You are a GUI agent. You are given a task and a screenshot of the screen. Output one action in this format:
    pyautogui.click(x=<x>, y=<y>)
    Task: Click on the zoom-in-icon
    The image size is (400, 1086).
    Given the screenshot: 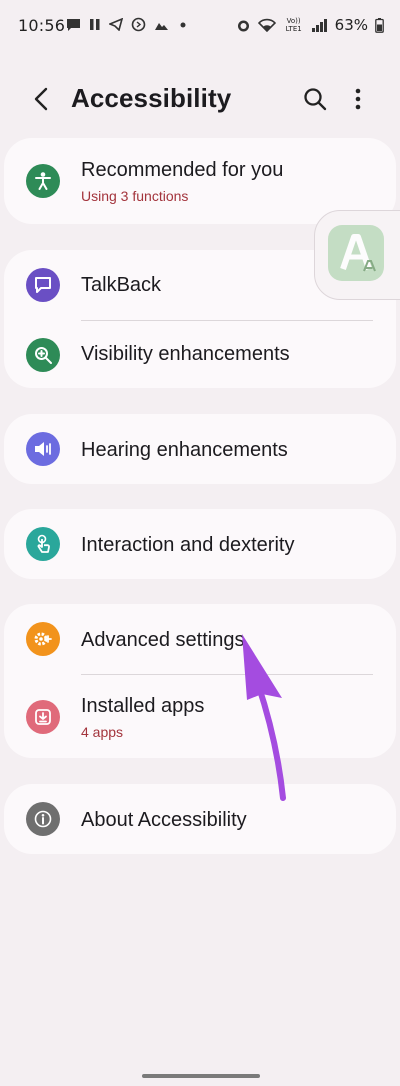 What is the action you would take?
    pyautogui.click(x=43, y=355)
    